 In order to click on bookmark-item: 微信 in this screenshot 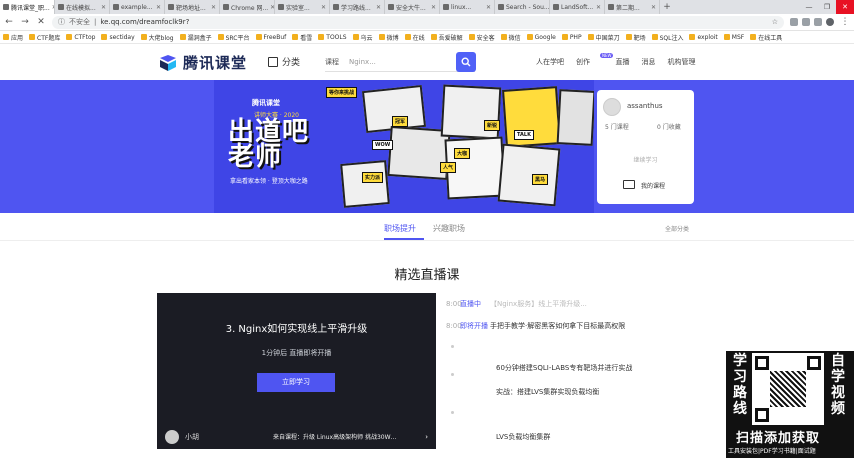, I will do `click(510, 37)`.